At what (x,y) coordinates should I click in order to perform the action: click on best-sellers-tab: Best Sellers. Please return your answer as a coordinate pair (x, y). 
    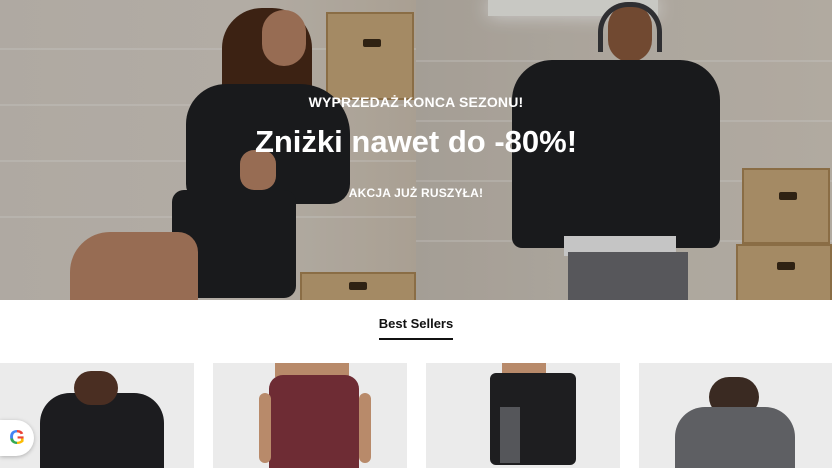
    Looking at the image, I should click on (416, 323).